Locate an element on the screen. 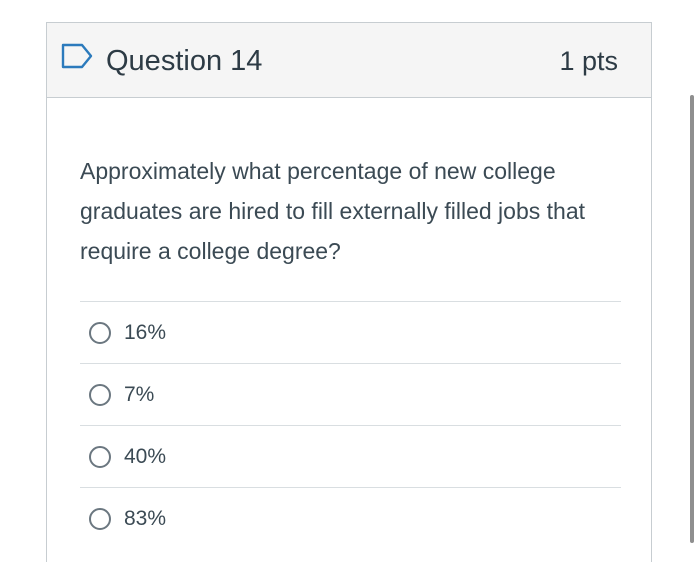  answer-option-7: 7% is located at coordinates (350, 394).